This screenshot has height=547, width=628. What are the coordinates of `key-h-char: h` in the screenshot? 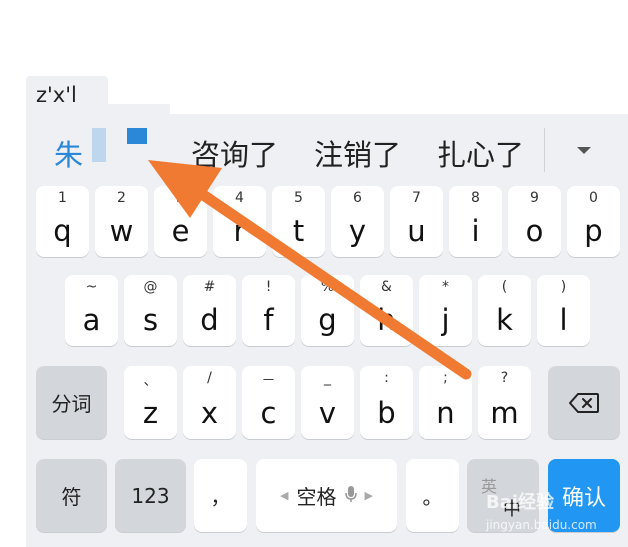 It's located at (386, 320).